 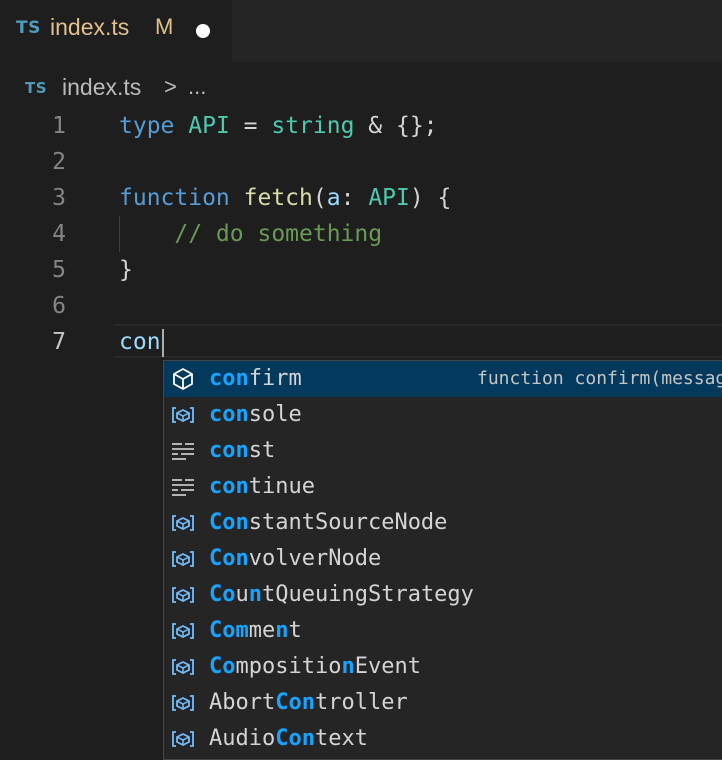 I want to click on suggestion-label: continue, so click(x=262, y=487).